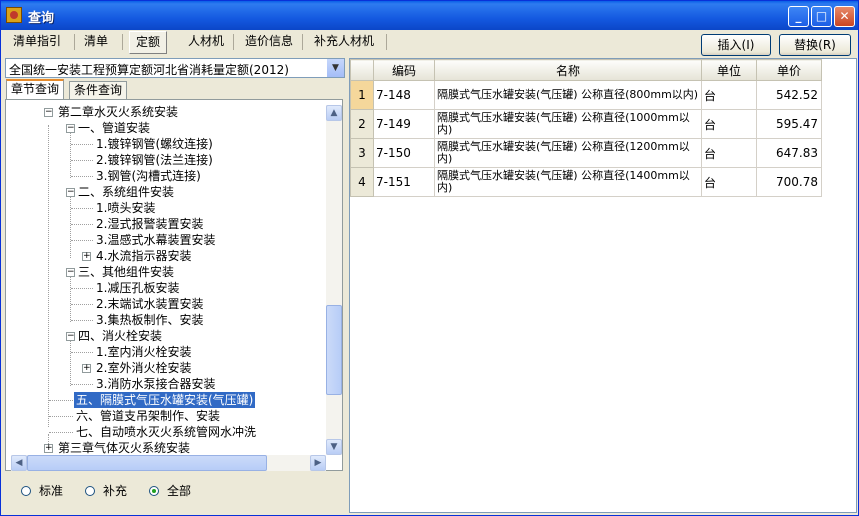 The image size is (859, 516). I want to click on tree-node: 六、管道支吊架制作、安装, so click(148, 416).